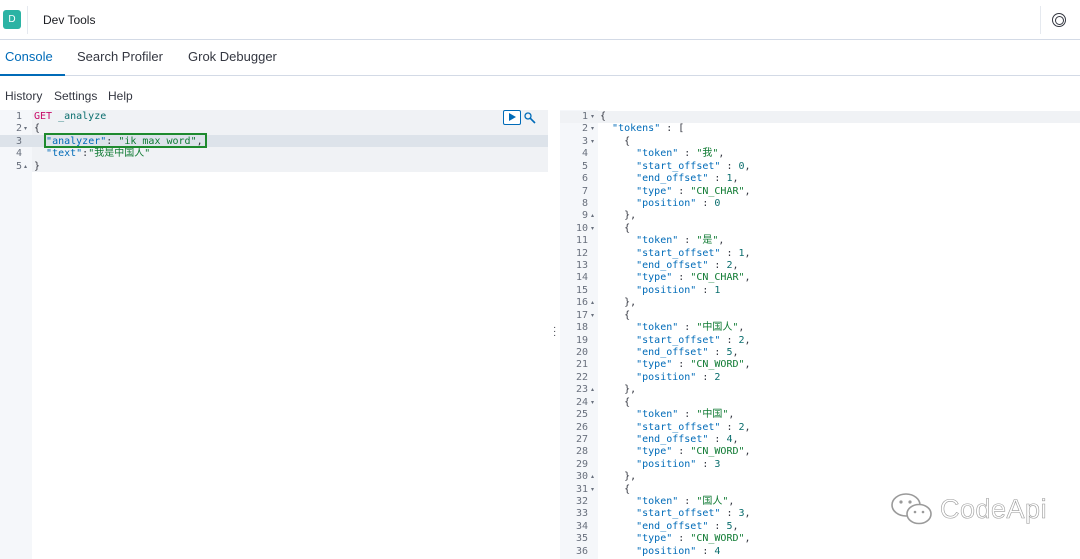  What do you see at coordinates (16, 334) in the screenshot?
I see `editor-gutter` at bounding box center [16, 334].